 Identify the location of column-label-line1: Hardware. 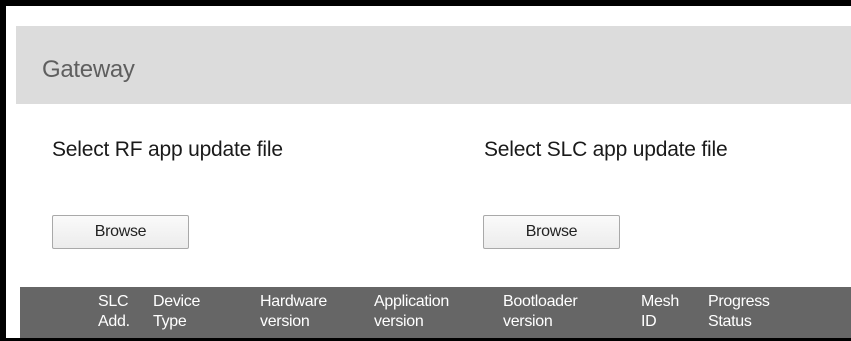
(293, 301).